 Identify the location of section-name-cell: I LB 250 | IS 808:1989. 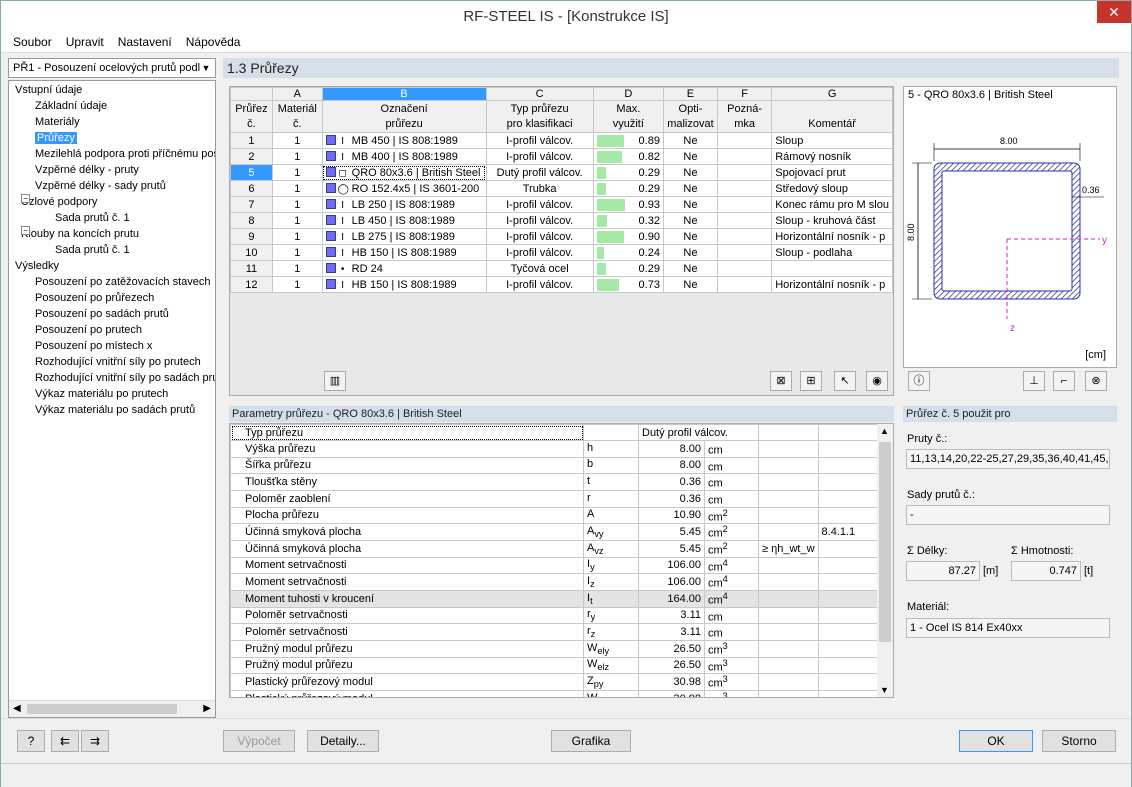
(404, 204).